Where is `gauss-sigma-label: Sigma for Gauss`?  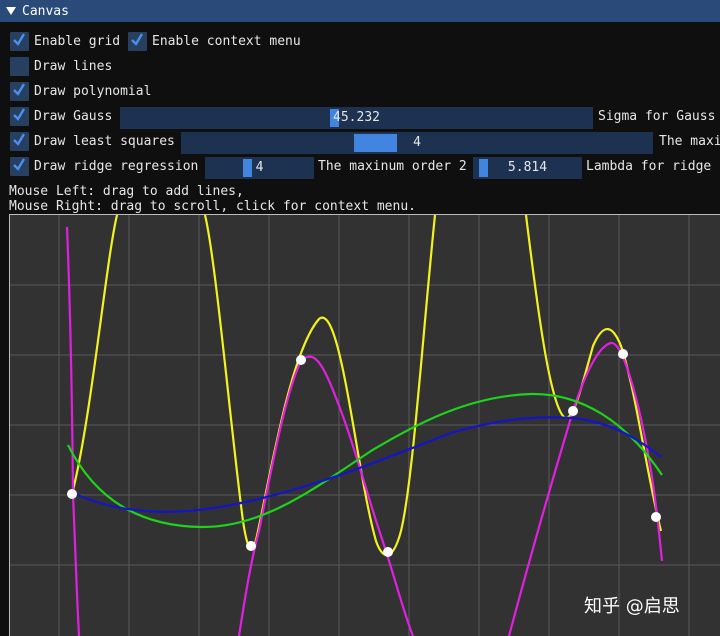
gauss-sigma-label: Sigma for Gauss is located at coordinates (657, 116).